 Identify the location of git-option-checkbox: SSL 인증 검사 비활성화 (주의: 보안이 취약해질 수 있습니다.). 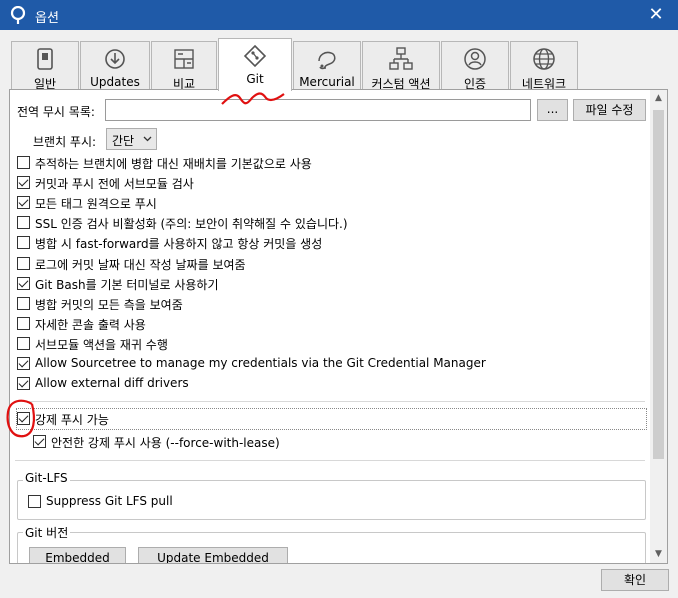
(327, 223).